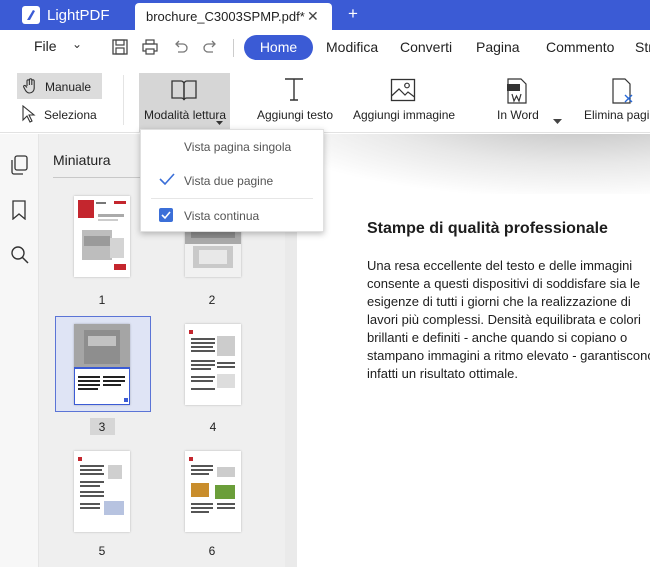 The height and width of the screenshot is (567, 650). What do you see at coordinates (233, 48) in the screenshot?
I see `menu-separator` at bounding box center [233, 48].